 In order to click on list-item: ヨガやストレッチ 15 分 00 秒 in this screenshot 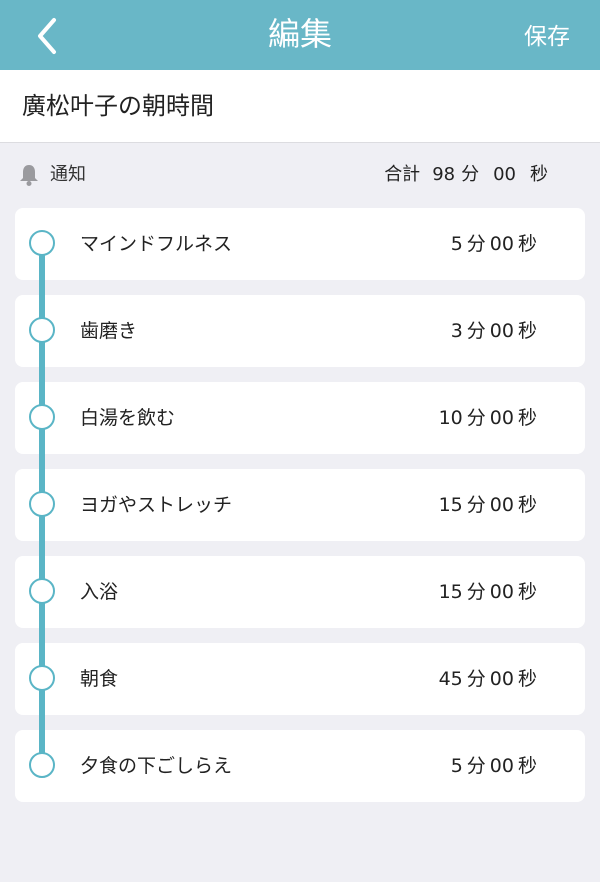, I will do `click(300, 505)`.